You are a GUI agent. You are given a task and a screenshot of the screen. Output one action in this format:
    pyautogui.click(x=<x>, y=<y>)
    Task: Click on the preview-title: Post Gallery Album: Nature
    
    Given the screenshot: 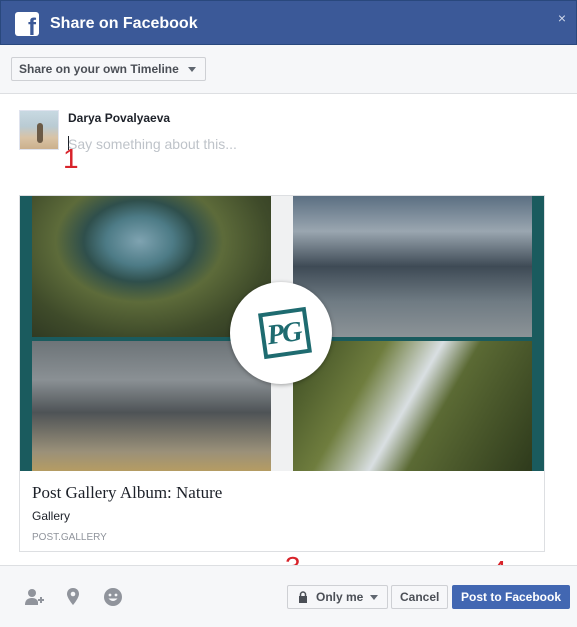 What is the action you would take?
    pyautogui.click(x=127, y=492)
    